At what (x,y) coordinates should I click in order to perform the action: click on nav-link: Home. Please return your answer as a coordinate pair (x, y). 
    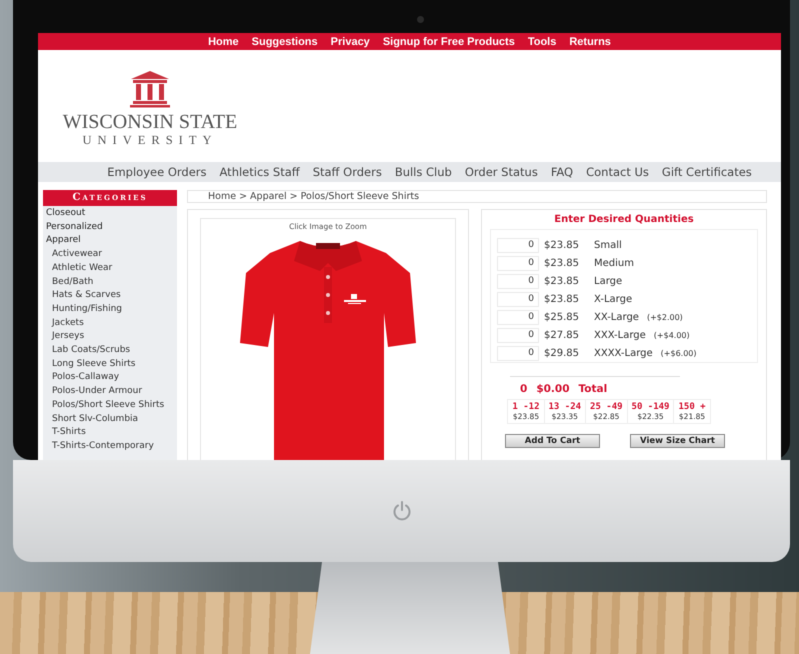
    Looking at the image, I should click on (223, 42).